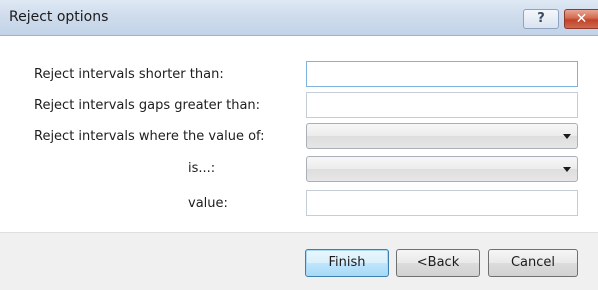 This screenshot has height=290, width=598. I want to click on value-input, so click(442, 203).